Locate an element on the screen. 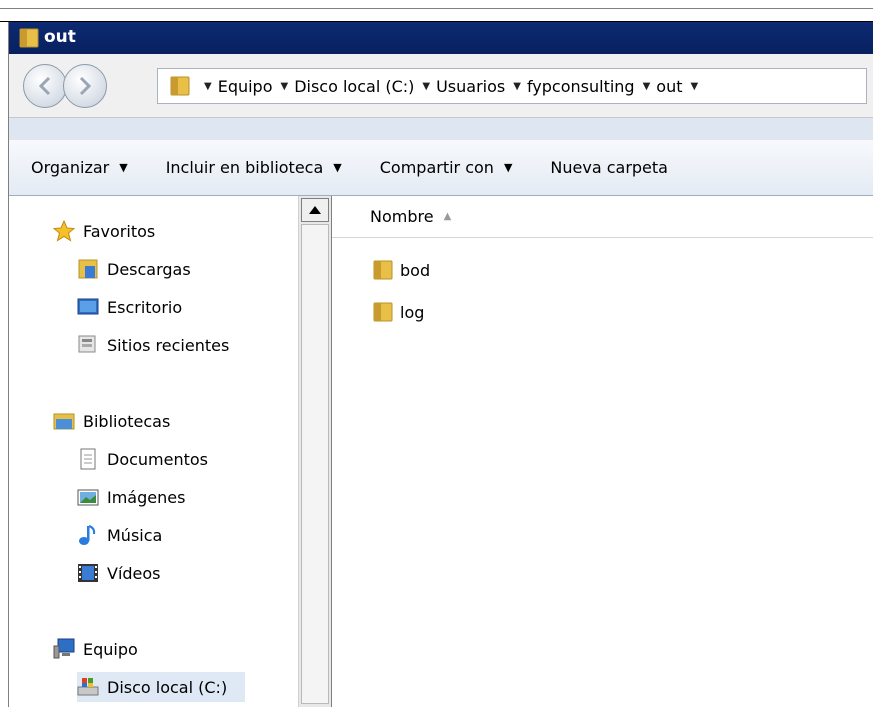 Image resolution: width=873 pixels, height=707 pixels. downloads-folder-icon is located at coordinates (88, 269).